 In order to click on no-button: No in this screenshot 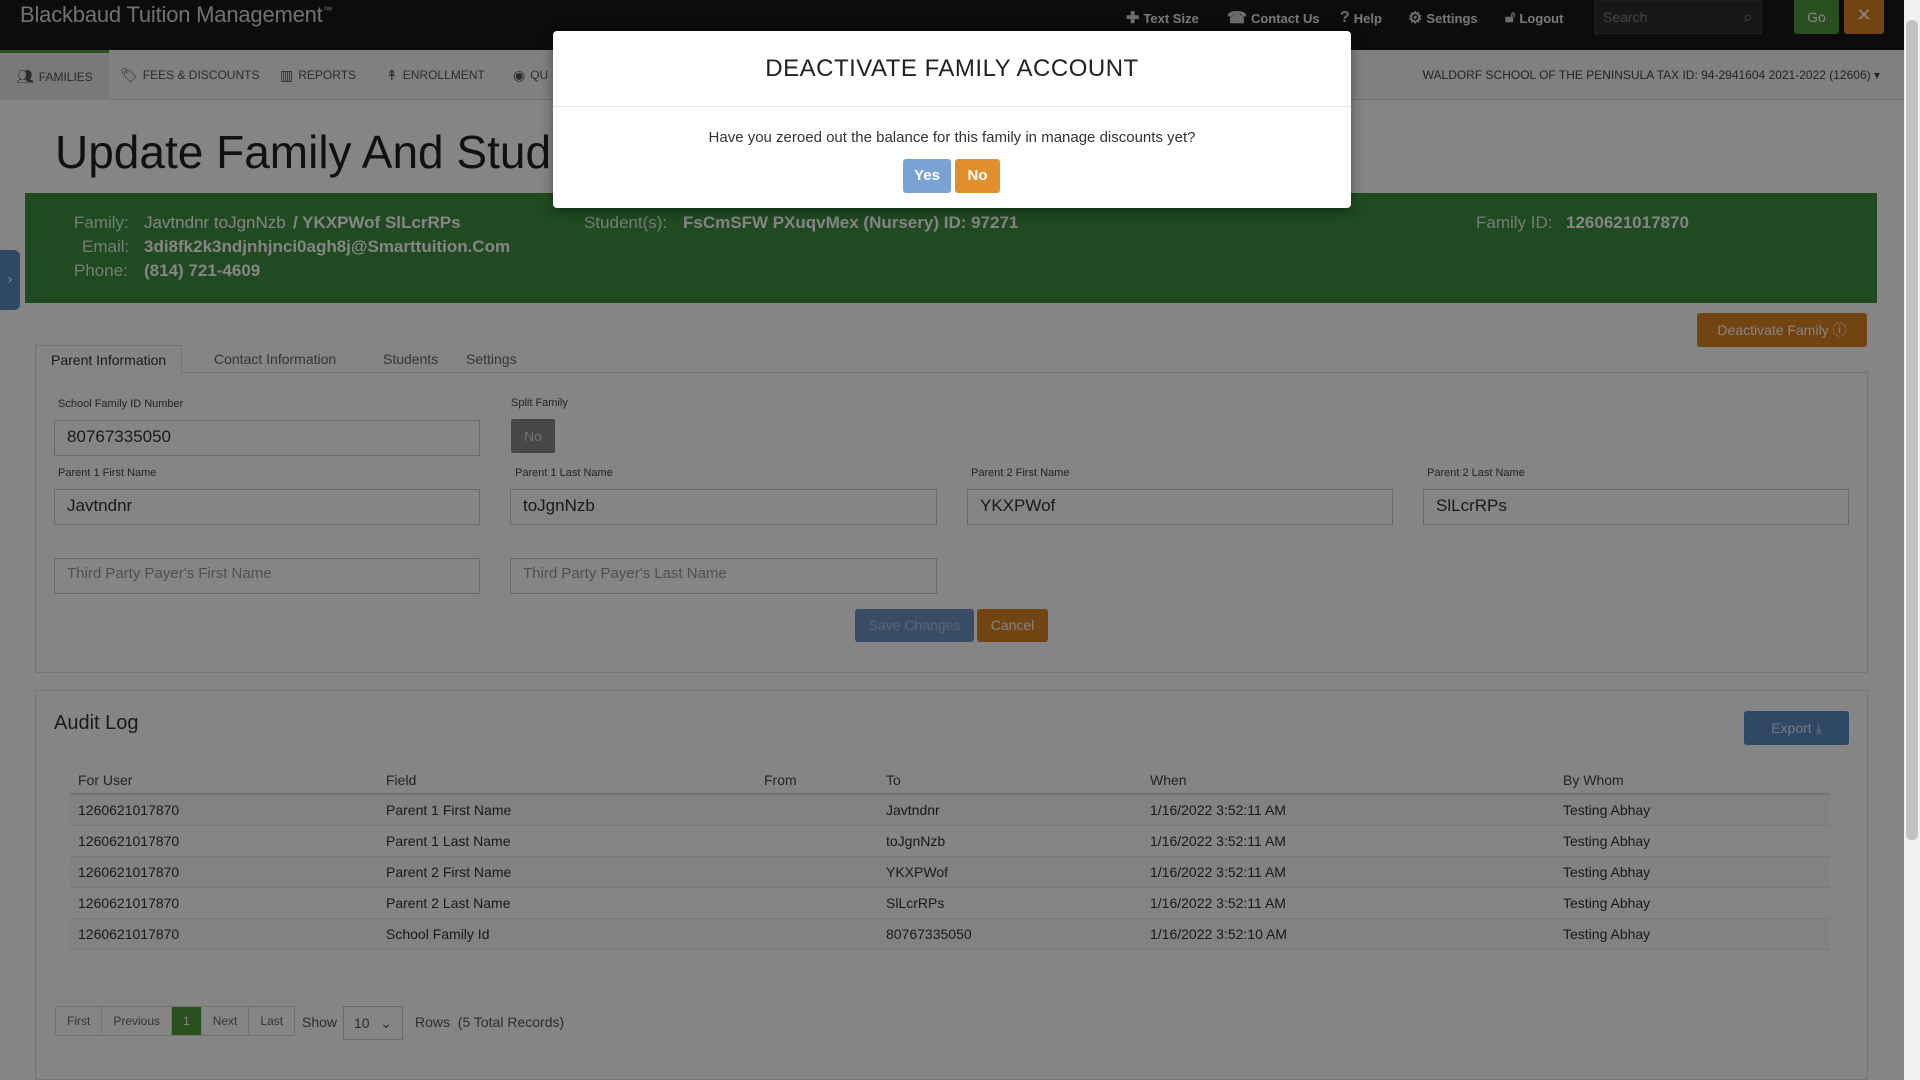, I will do `click(977, 176)`.